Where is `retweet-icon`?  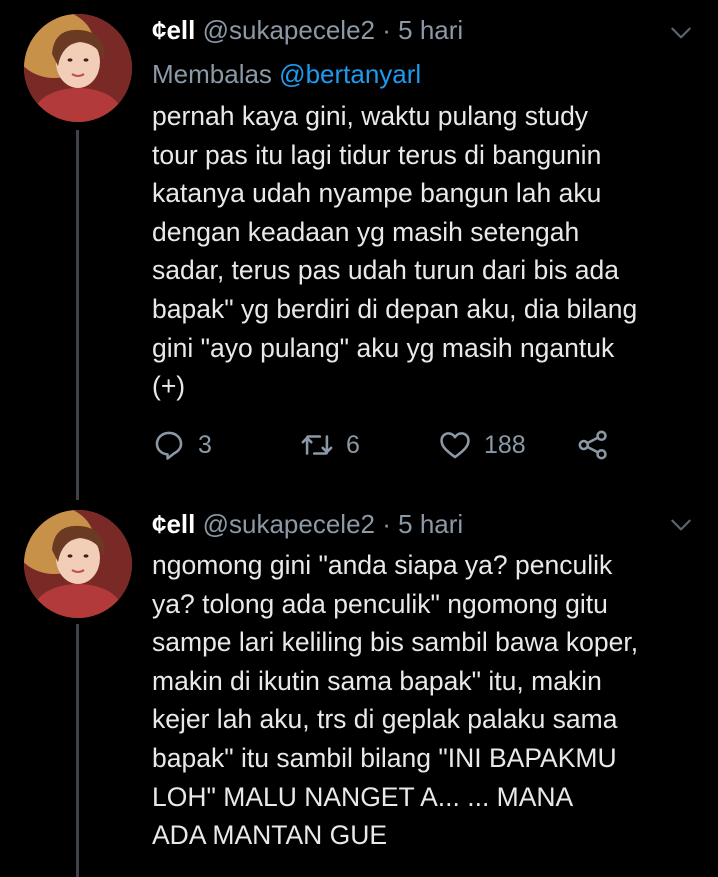
retweet-icon is located at coordinates (317, 445).